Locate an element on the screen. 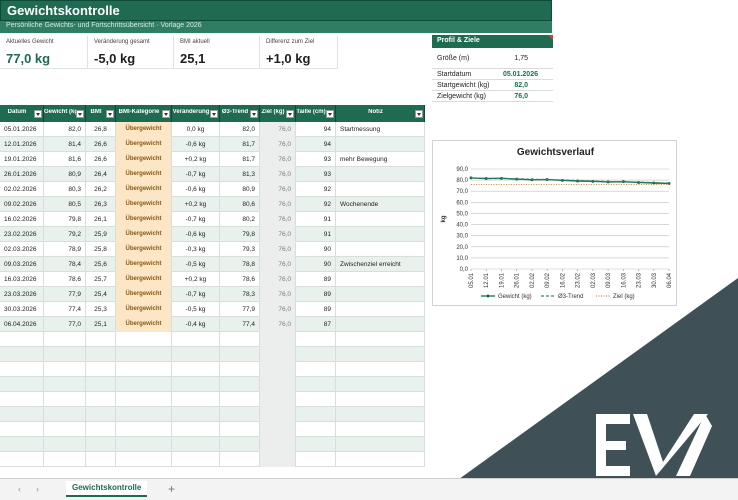  cell-date: 23.03.2026 is located at coordinates (22, 294).